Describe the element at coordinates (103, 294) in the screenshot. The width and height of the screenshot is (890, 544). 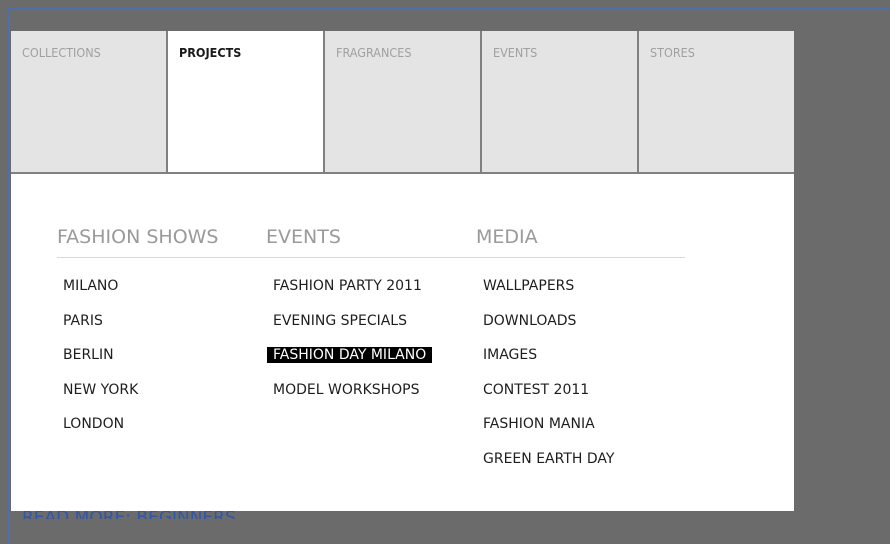
I see `menu-item-milano: MILANO` at that location.